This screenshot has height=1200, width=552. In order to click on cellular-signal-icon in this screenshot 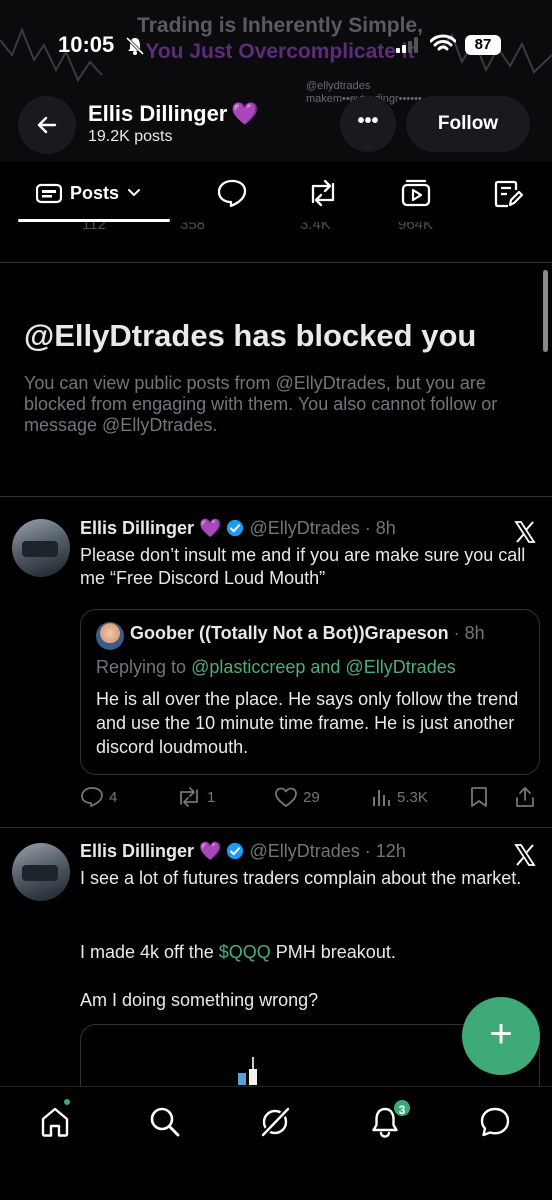, I will do `click(407, 45)`.